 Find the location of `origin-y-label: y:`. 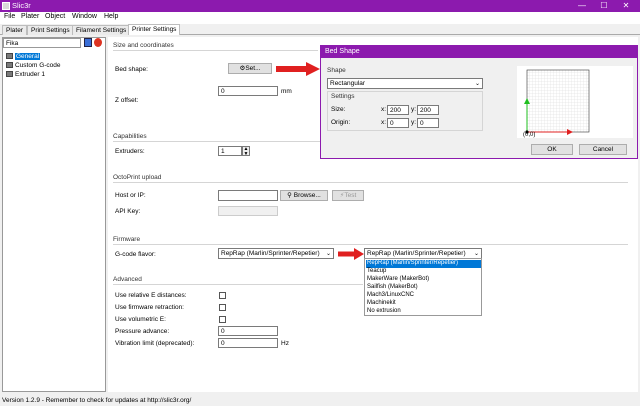

origin-y-label: y: is located at coordinates (414, 122).